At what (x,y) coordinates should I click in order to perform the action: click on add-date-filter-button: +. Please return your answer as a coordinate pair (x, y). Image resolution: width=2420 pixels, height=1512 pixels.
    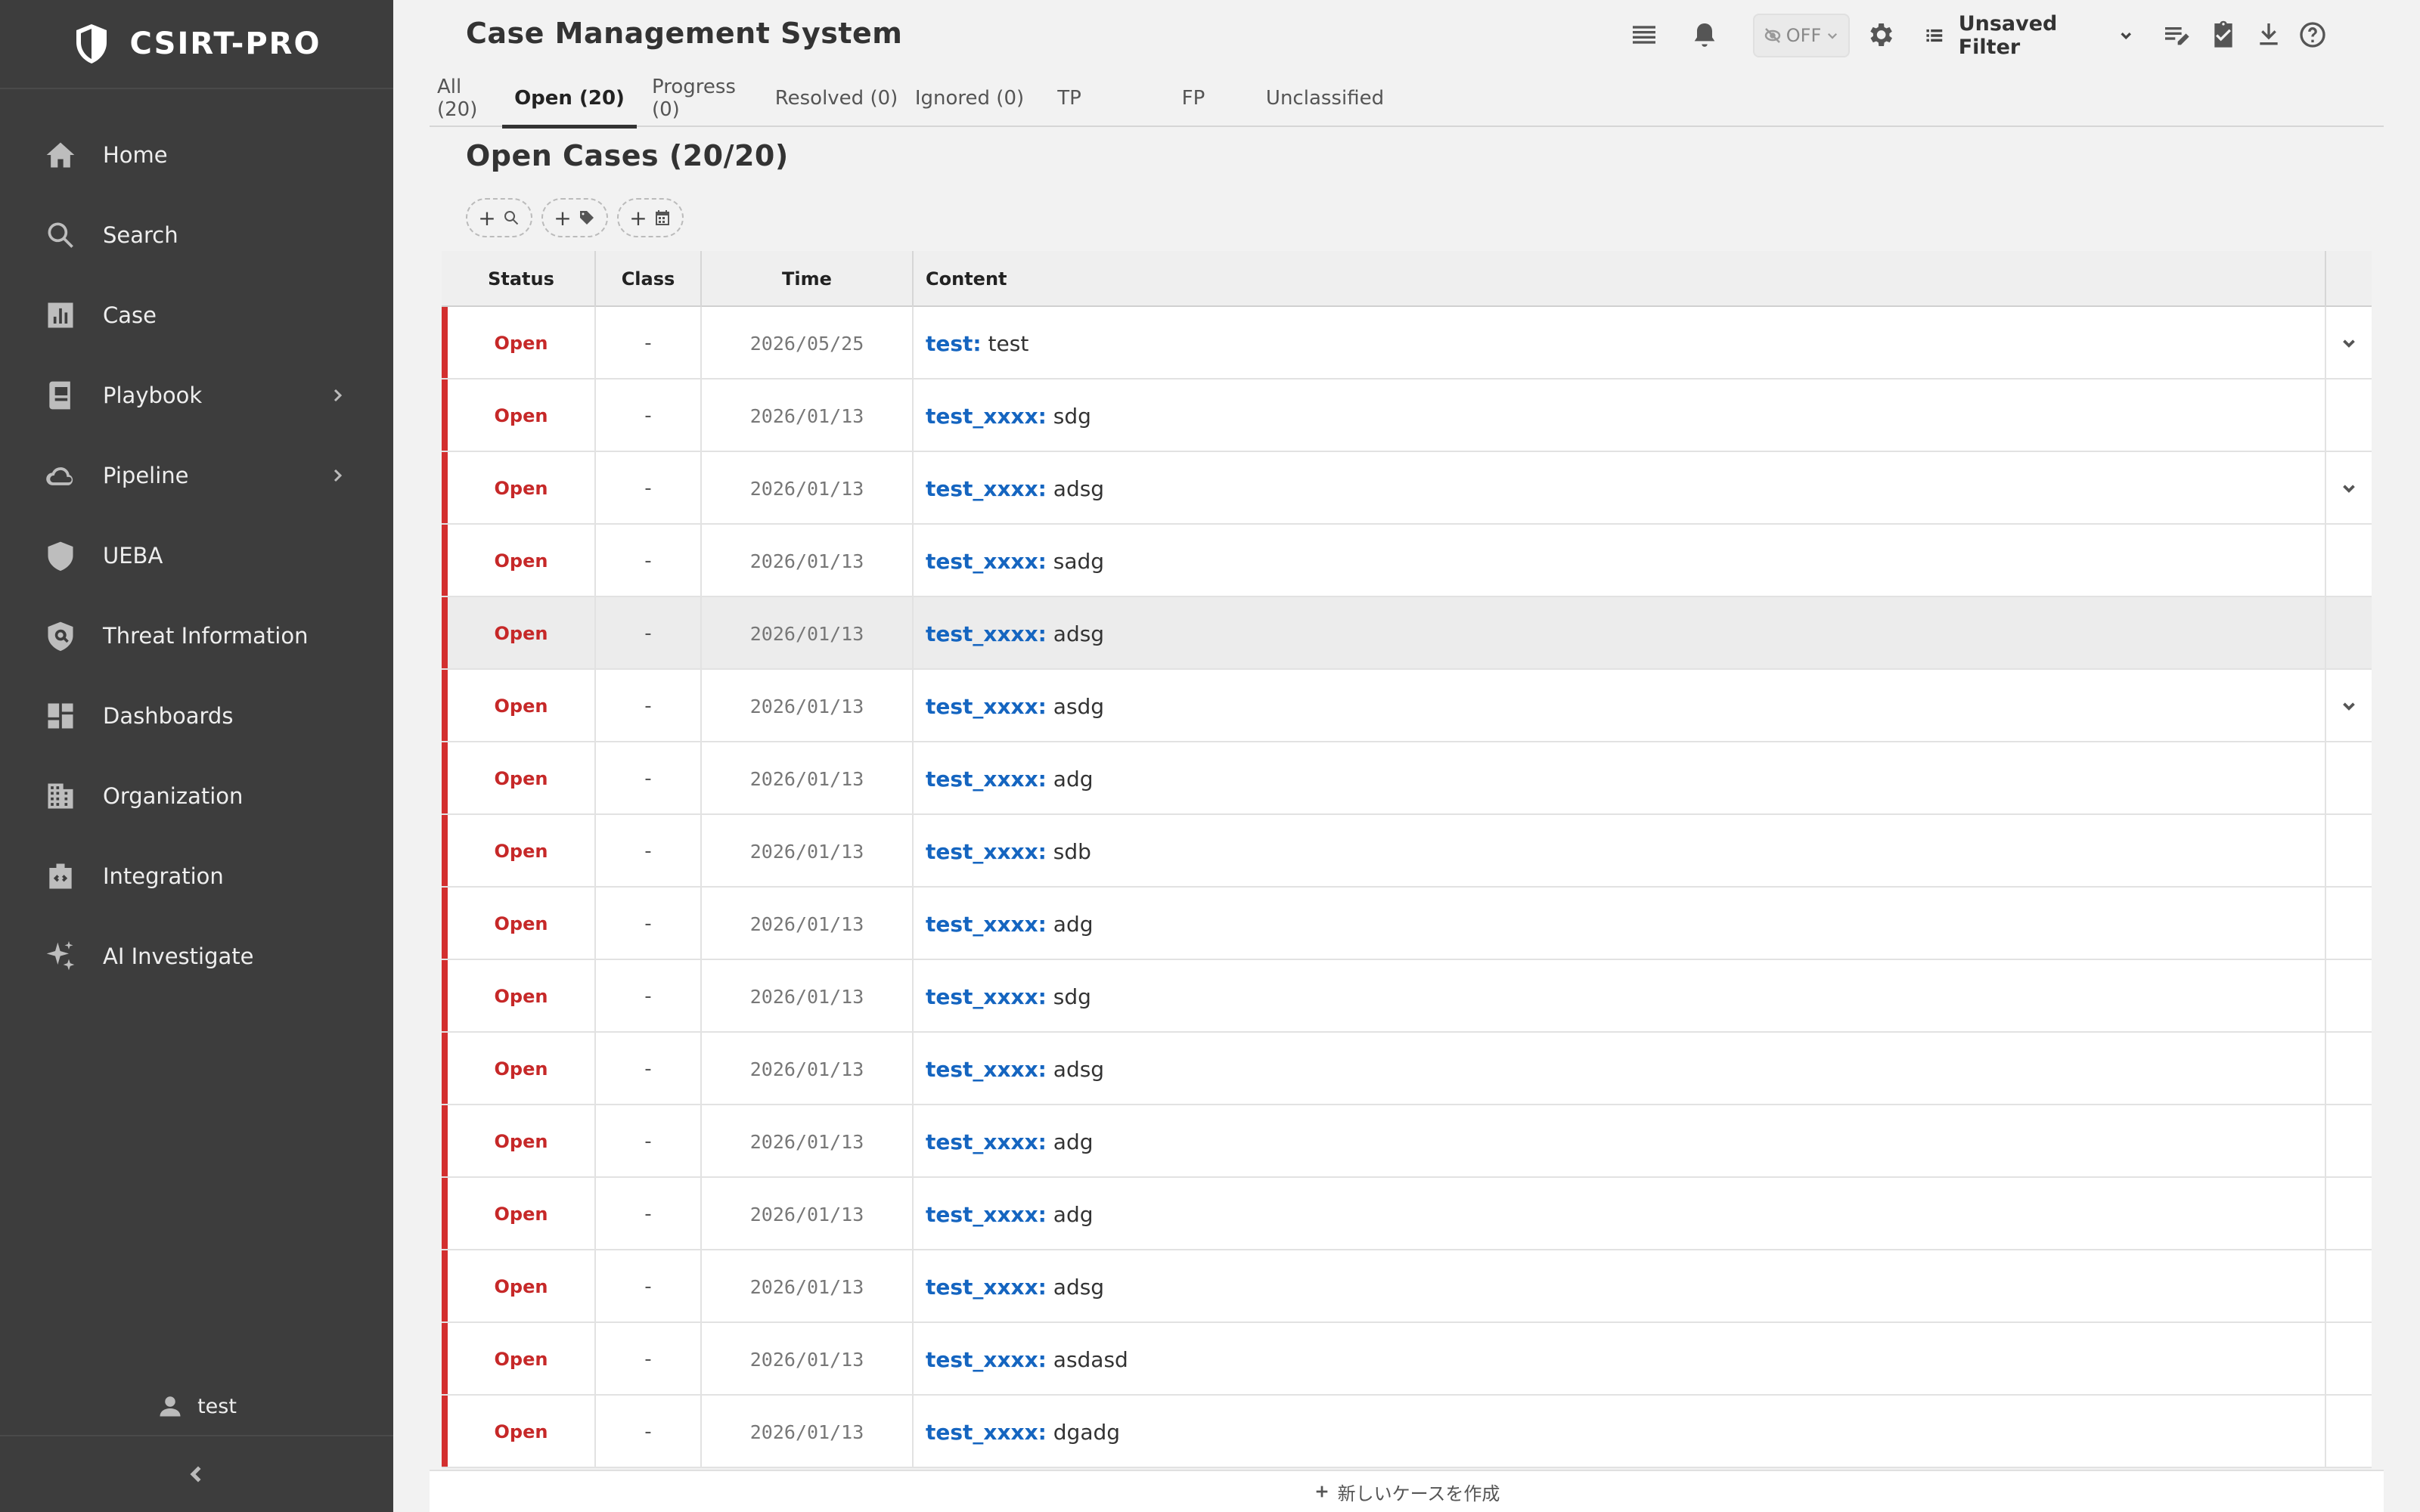
    Looking at the image, I should click on (650, 217).